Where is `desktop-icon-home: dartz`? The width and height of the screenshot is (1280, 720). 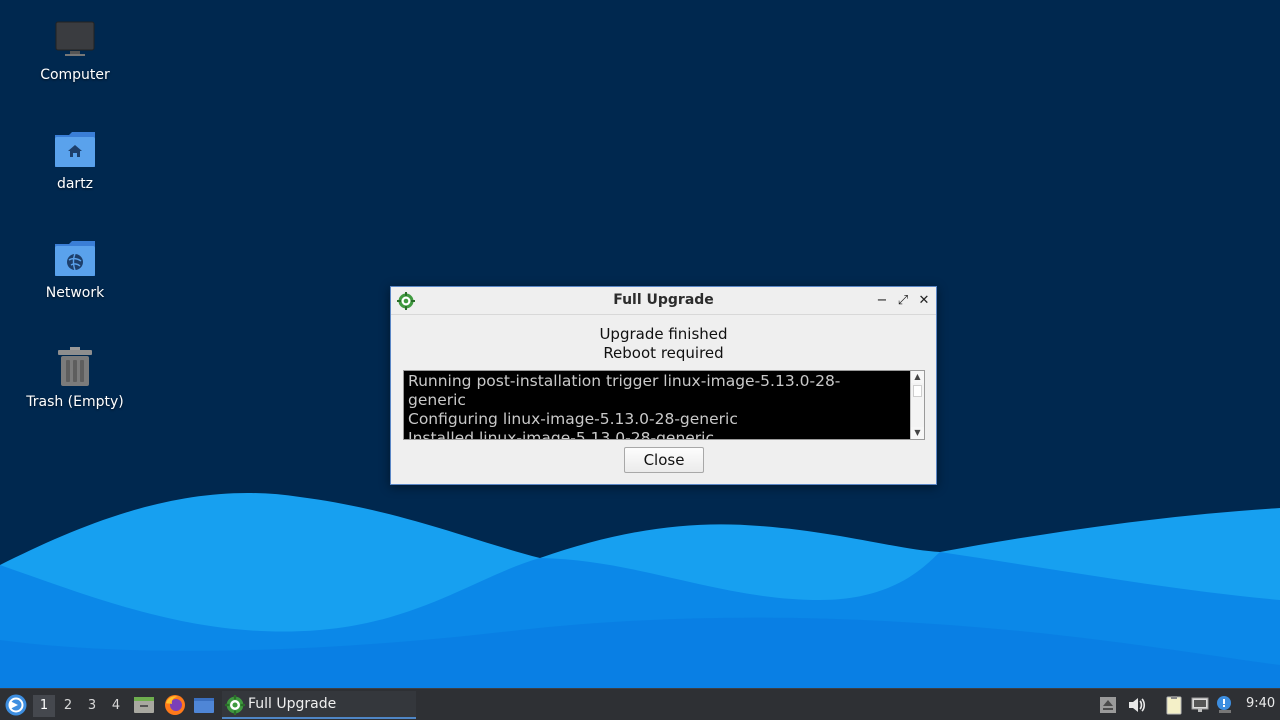
desktop-icon-home: dartz is located at coordinates (75, 160).